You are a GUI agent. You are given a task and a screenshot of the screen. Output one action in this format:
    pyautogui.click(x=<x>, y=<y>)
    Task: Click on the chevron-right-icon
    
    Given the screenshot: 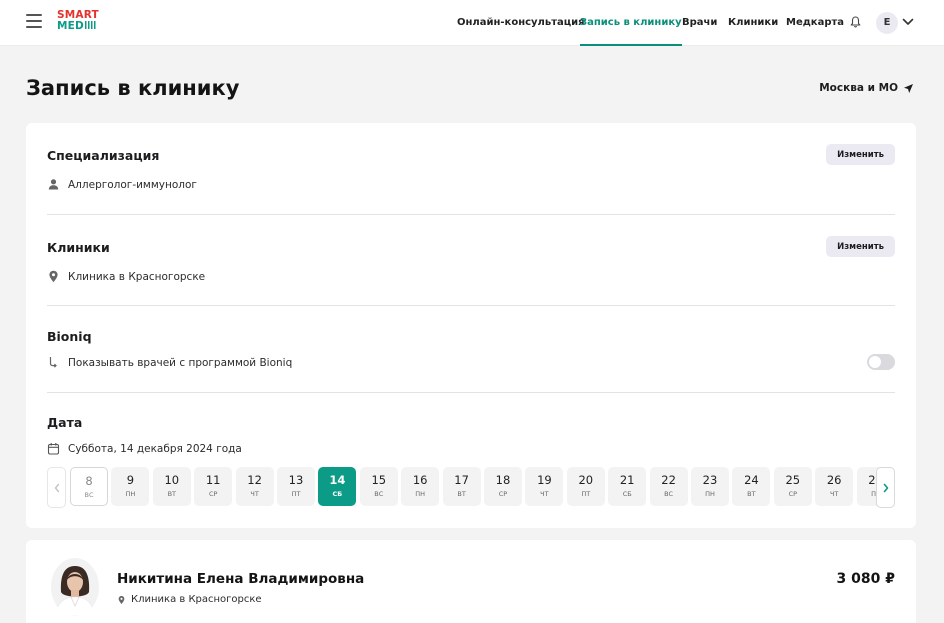 What is the action you would take?
    pyautogui.click(x=885, y=487)
    